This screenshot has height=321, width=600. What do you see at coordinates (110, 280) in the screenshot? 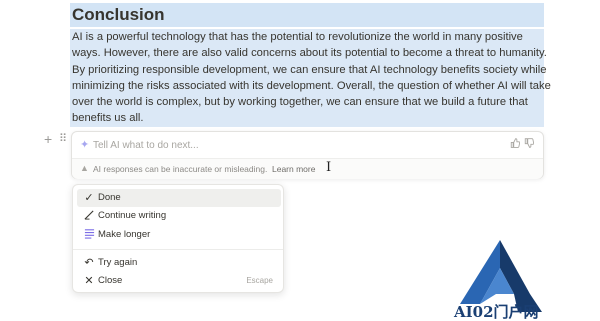
I see `menu-item-label: Close` at bounding box center [110, 280].